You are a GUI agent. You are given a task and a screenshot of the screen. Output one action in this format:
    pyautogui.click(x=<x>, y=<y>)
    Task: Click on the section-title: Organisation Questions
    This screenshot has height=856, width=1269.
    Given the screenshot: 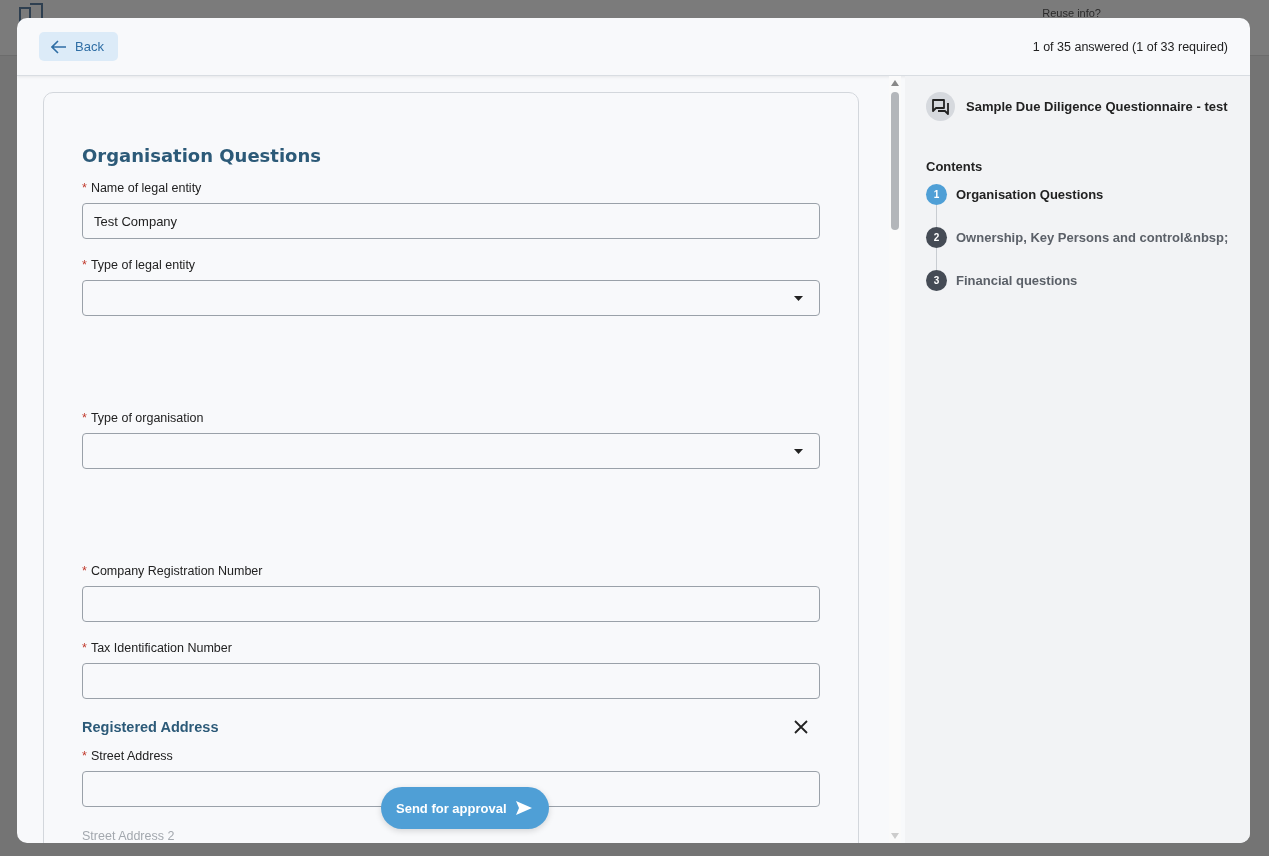 What is the action you would take?
    pyautogui.click(x=202, y=155)
    